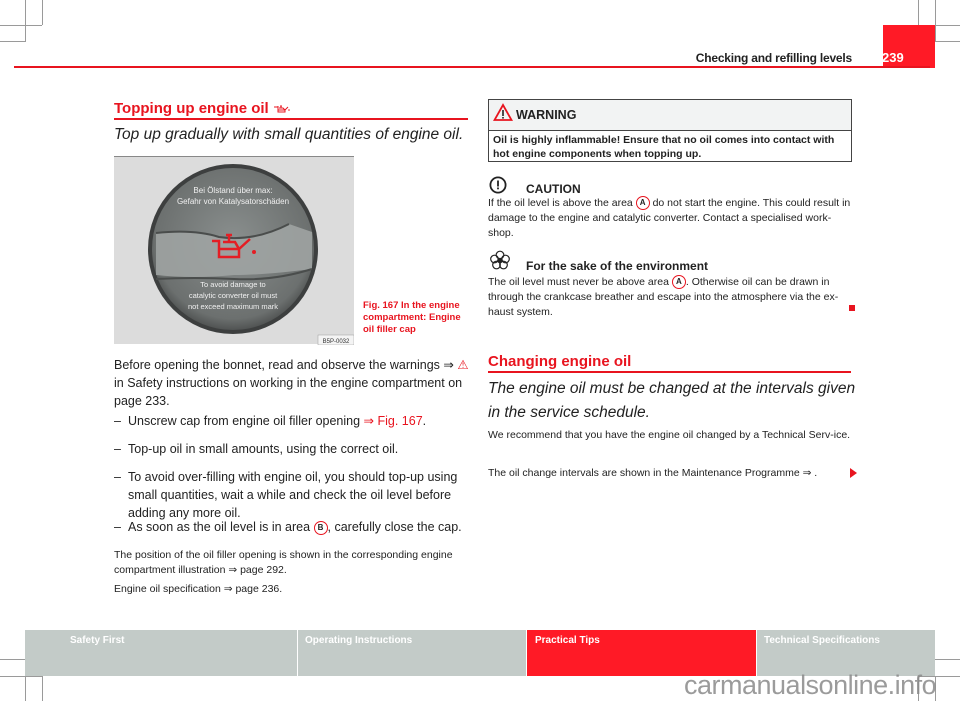 Image resolution: width=960 pixels, height=701 pixels. What do you see at coordinates (202, 109) in the screenshot?
I see `section-title-topping-up: Topping up engine oil` at bounding box center [202, 109].